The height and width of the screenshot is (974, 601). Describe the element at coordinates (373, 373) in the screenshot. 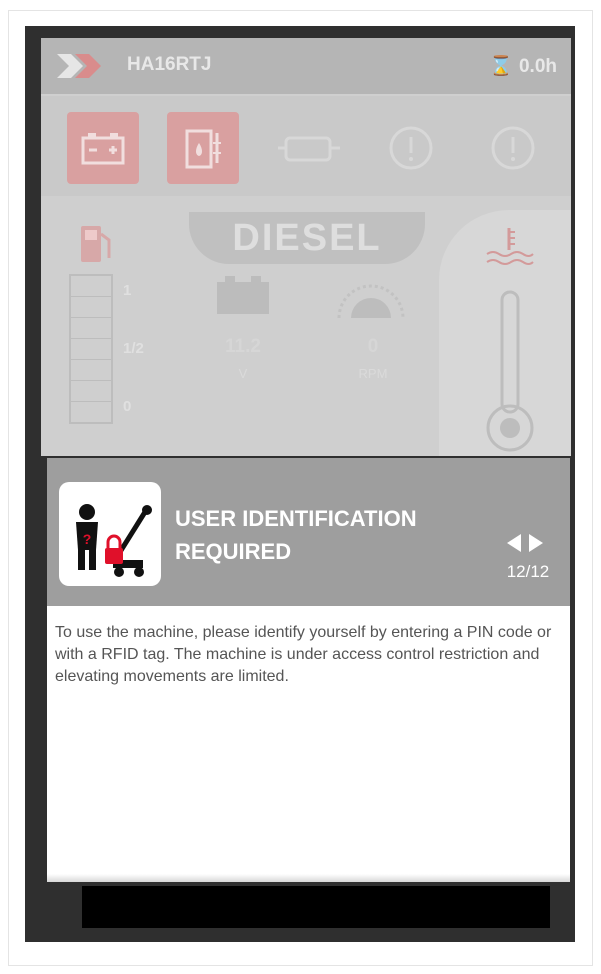

I see `rpm-unit: RPM` at that location.